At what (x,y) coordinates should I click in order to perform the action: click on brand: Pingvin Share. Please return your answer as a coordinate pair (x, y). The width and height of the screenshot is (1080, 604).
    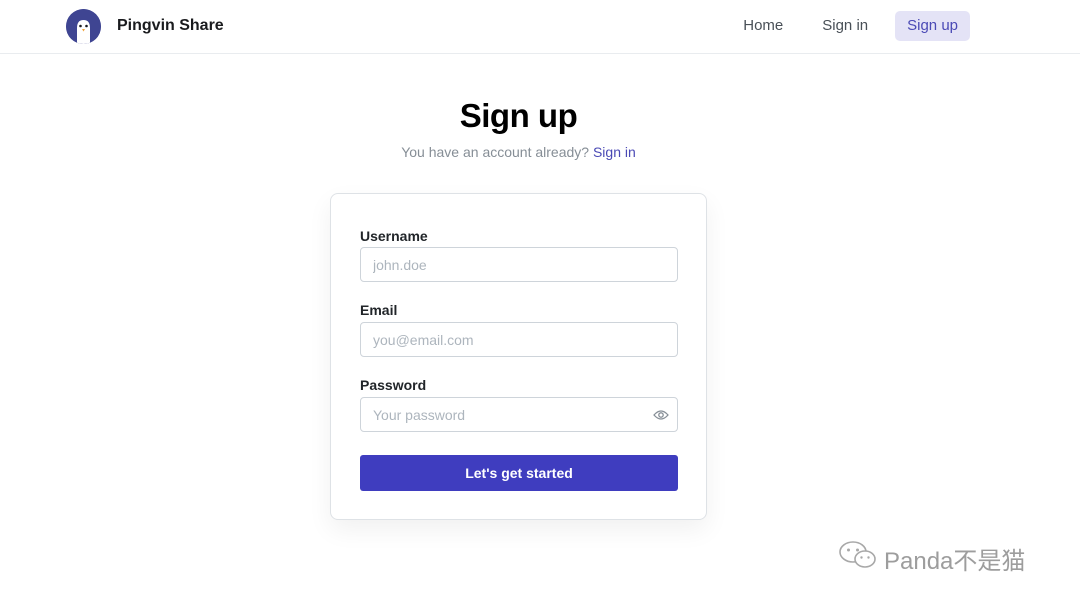
    Looking at the image, I should click on (145, 26).